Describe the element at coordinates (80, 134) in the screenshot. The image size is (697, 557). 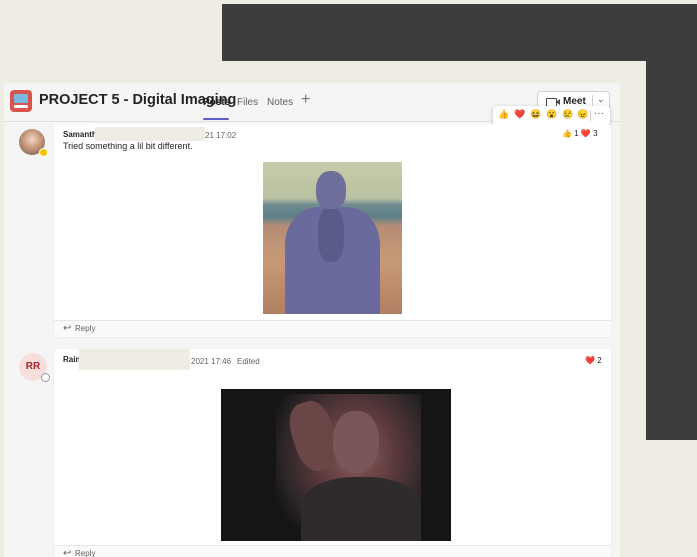
I see `author-name: Samanth` at that location.